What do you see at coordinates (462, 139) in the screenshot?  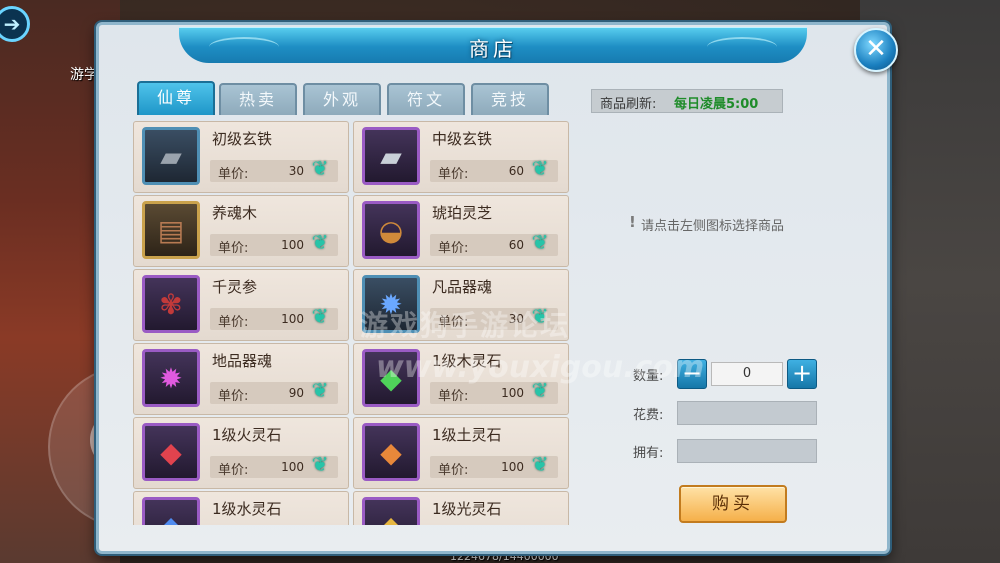 I see `item-name: 中级玄铁` at bounding box center [462, 139].